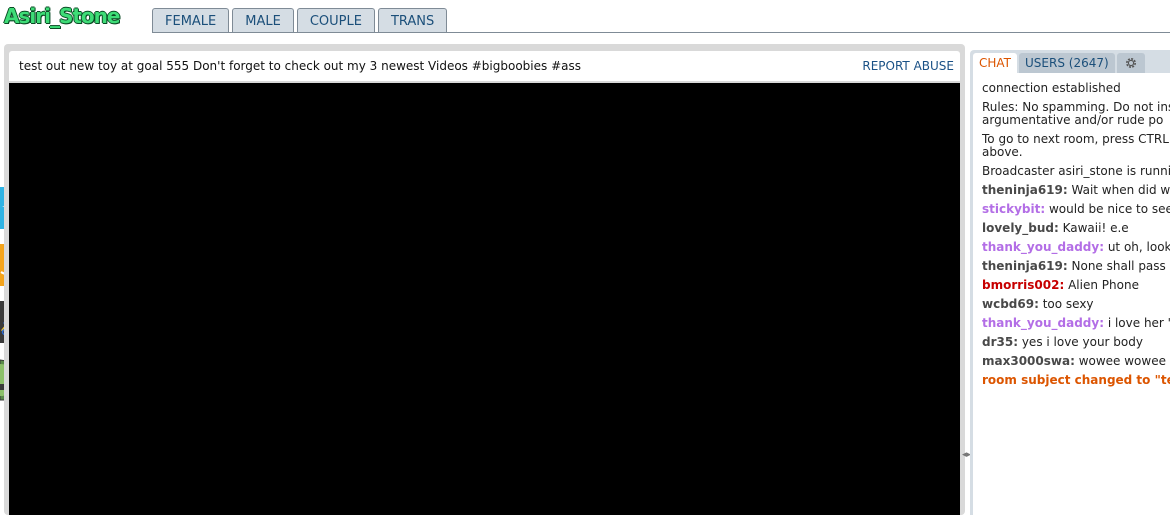  I want to click on chat-username: max3000swa:, so click(1028, 361).